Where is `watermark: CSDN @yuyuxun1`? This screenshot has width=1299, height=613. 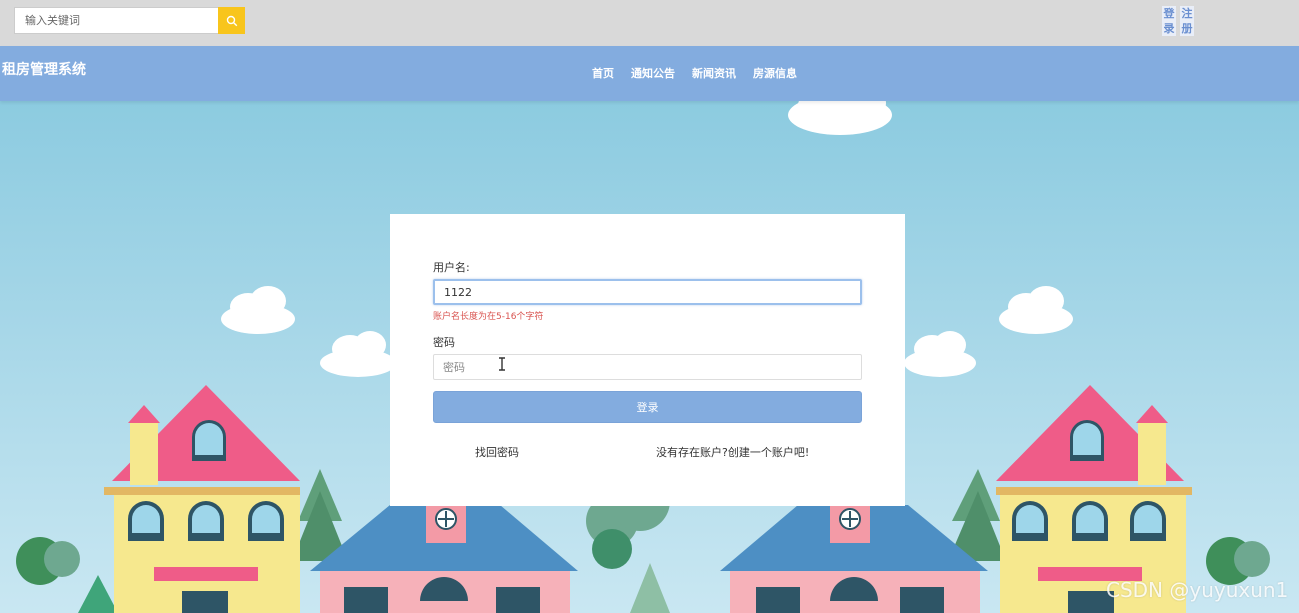 watermark: CSDN @yuyuxun1 is located at coordinates (1197, 590).